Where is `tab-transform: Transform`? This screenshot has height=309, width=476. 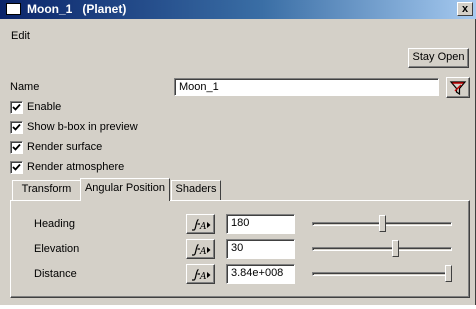
tab-transform: Transform is located at coordinates (46, 190).